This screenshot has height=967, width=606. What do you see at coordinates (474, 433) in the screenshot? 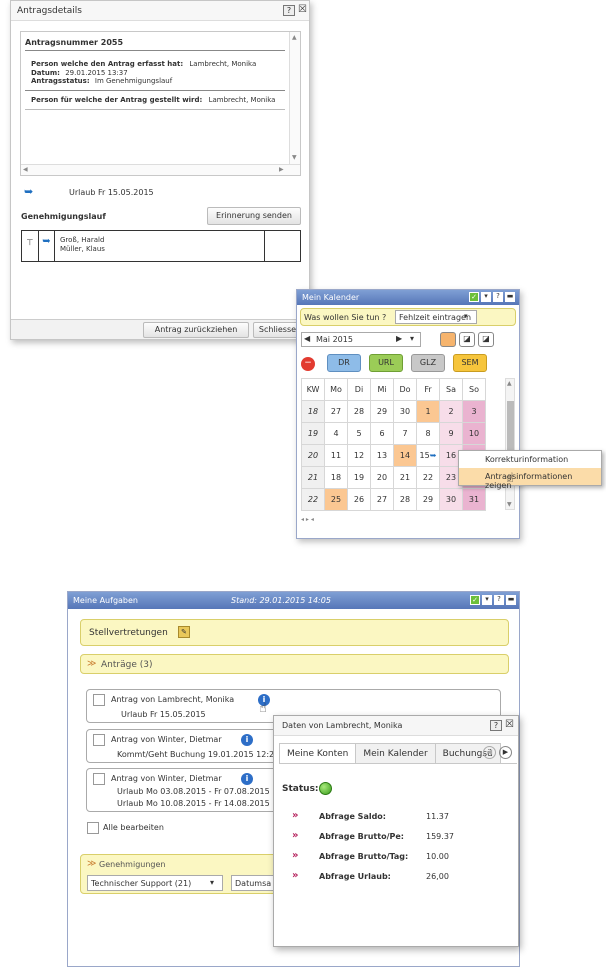
I see `day-cell: 10` at bounding box center [474, 433].